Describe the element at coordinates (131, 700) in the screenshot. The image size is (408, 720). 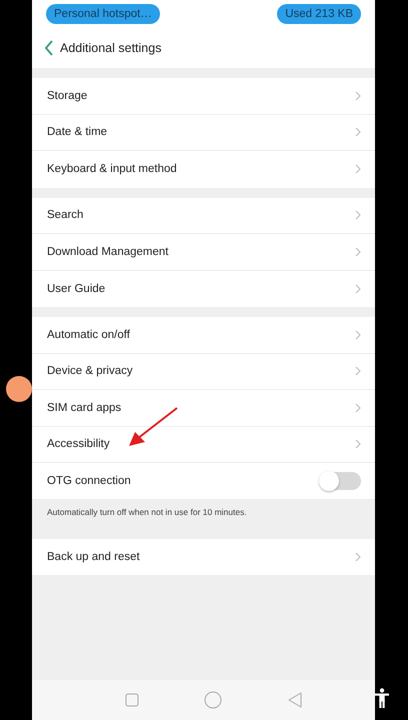
I see `recents-icon` at that location.